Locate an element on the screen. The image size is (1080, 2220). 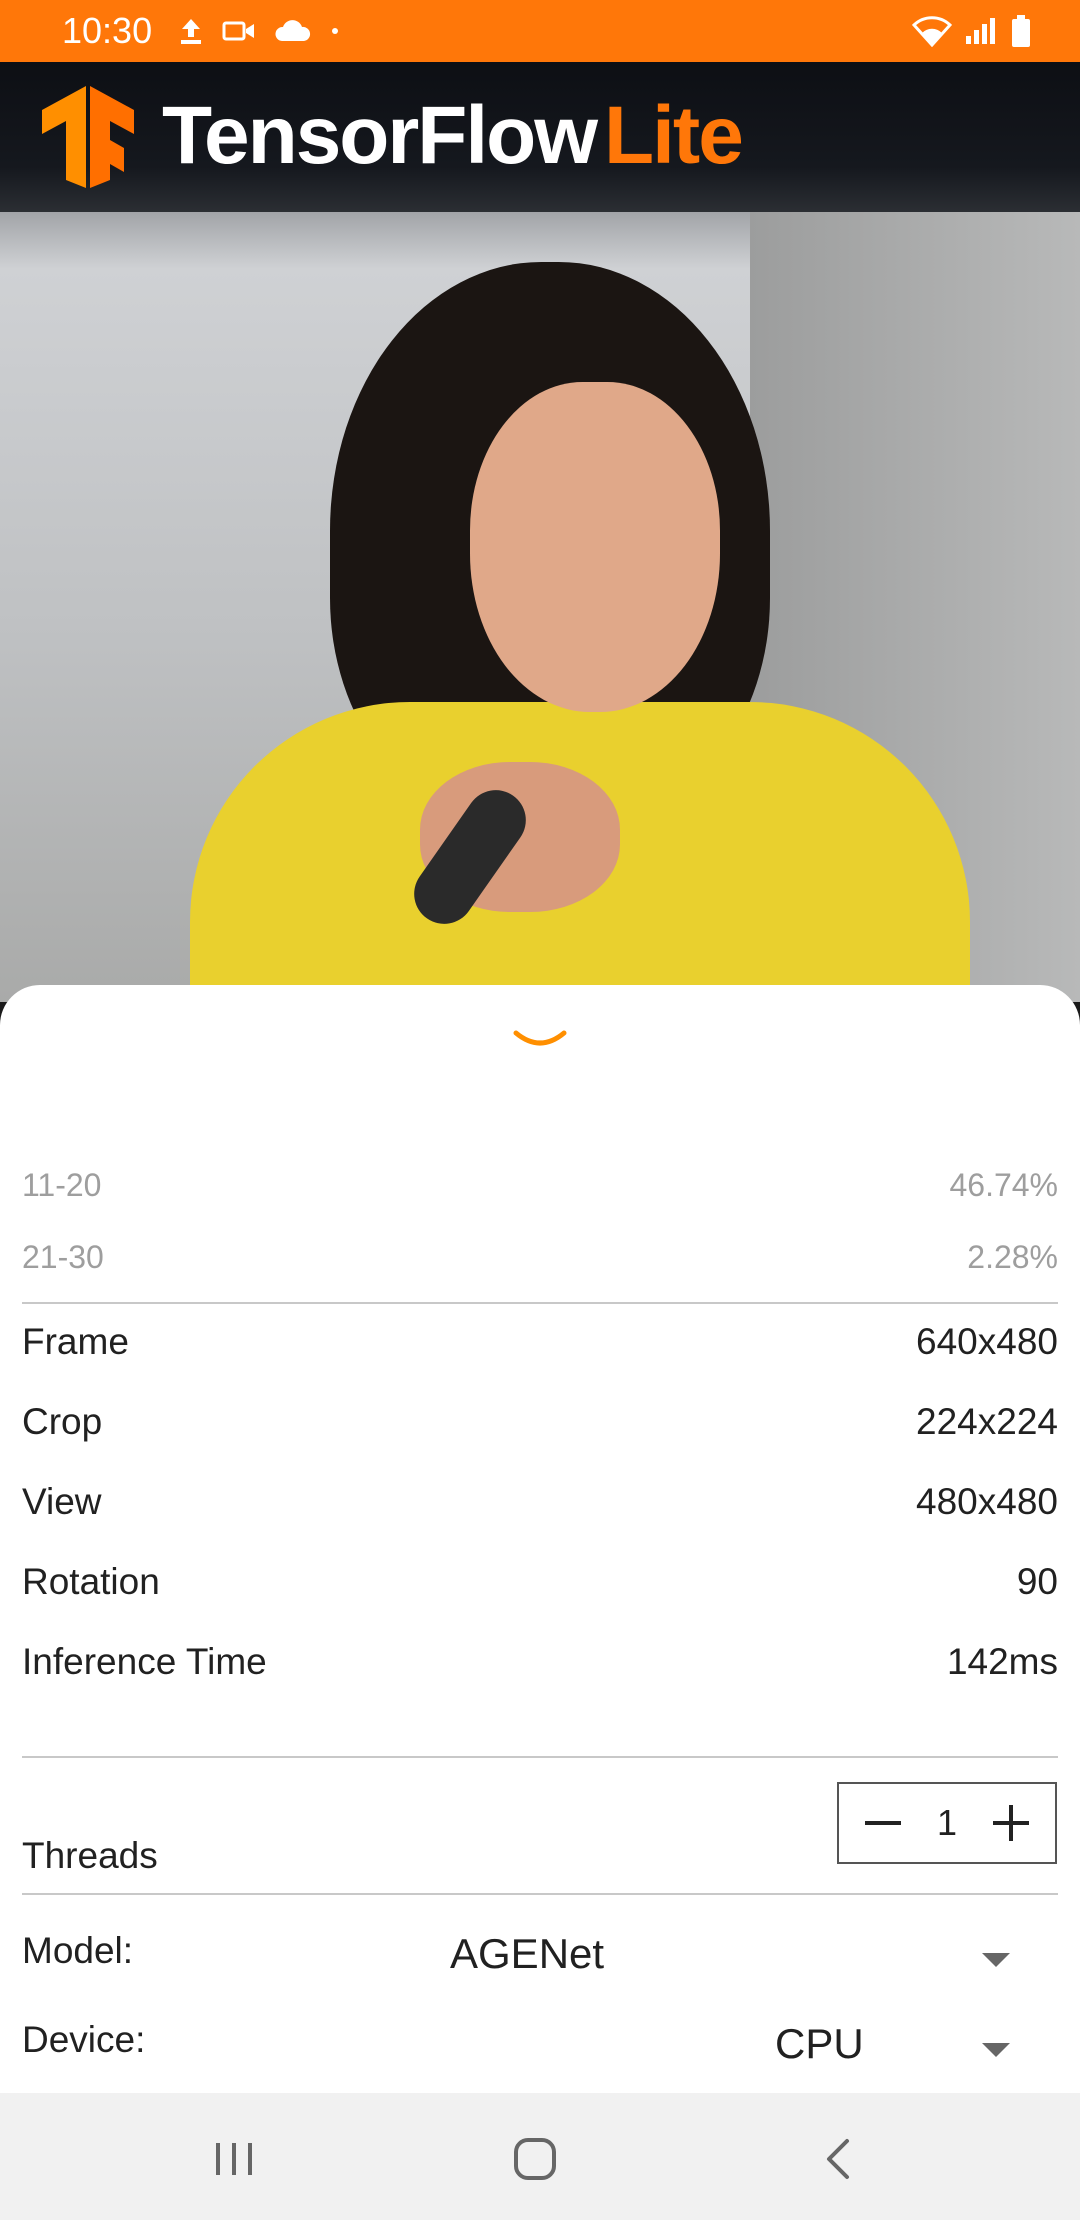
frame-row: Frame 640x480 is located at coordinates (540, 1342).